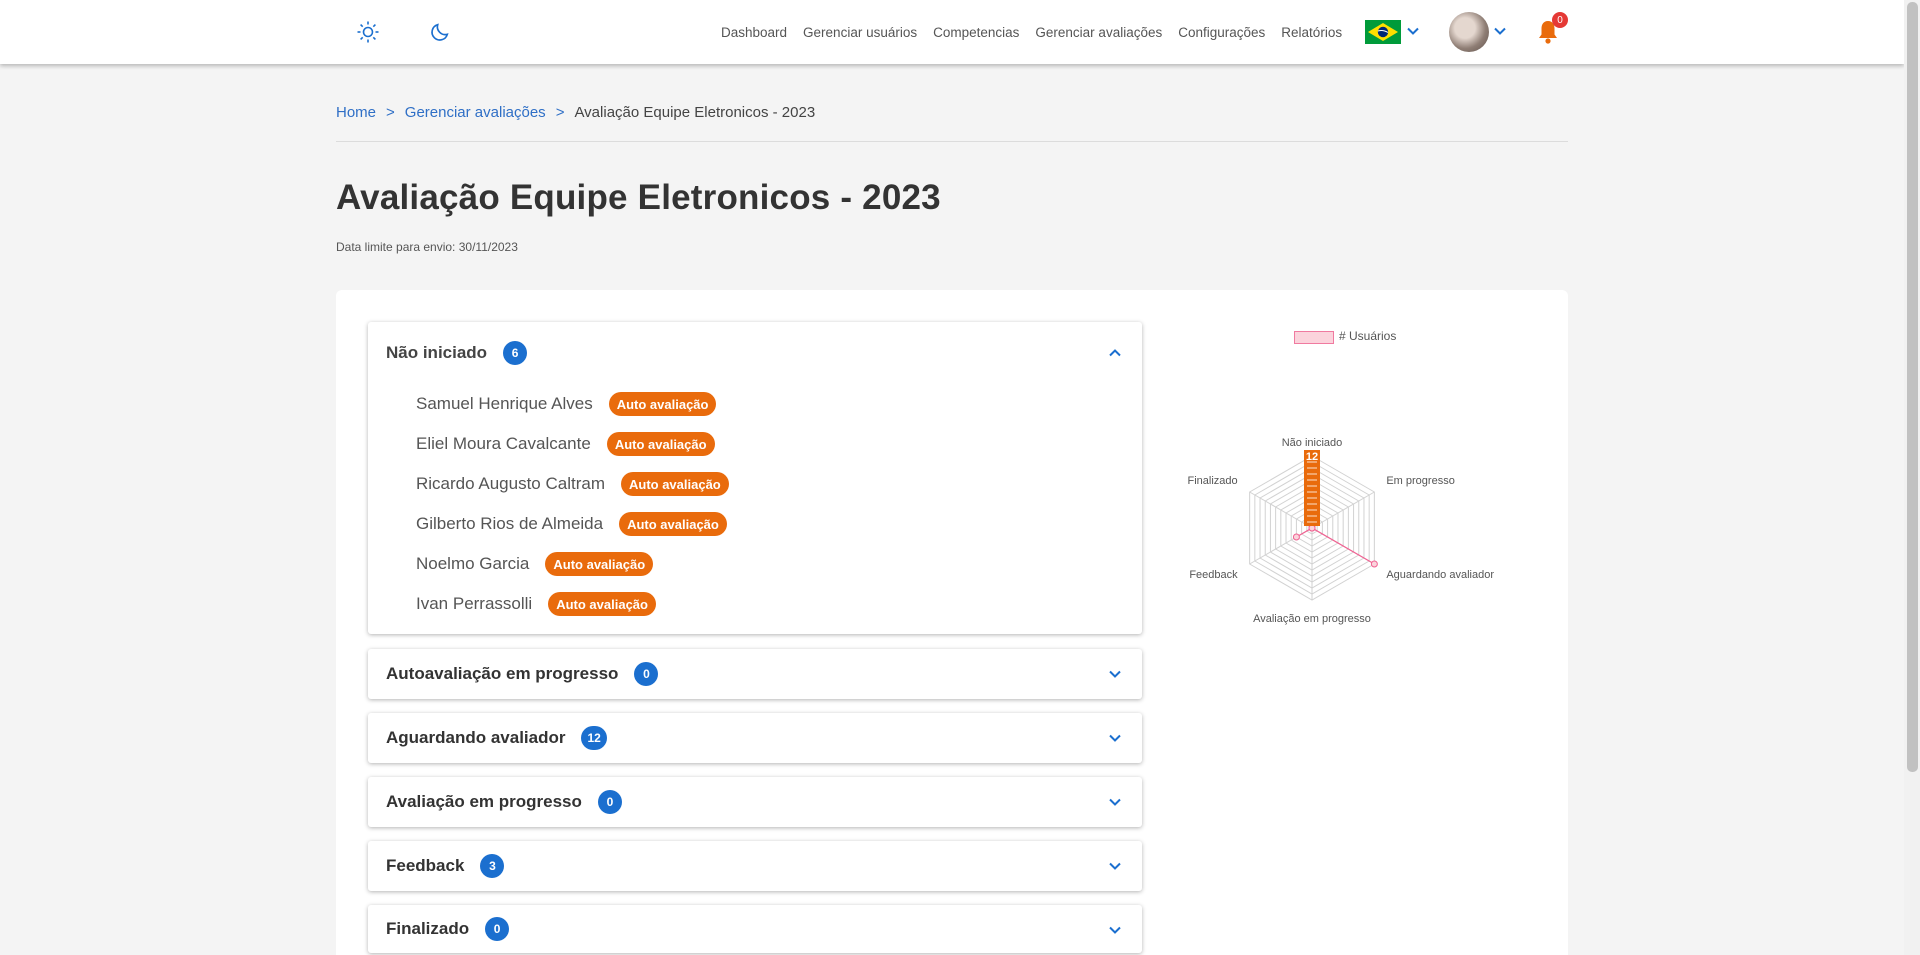 The image size is (1920, 955). What do you see at coordinates (510, 523) in the screenshot?
I see `person-name: Gilberto Rios de Almeida` at bounding box center [510, 523].